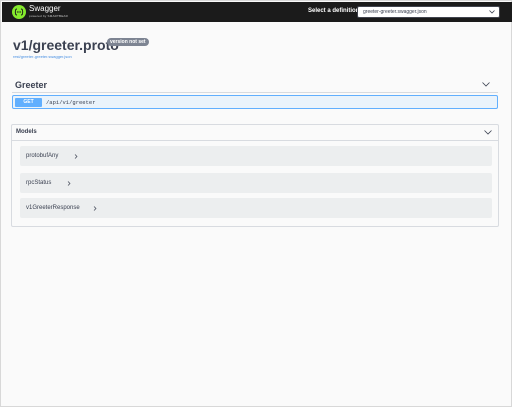 This screenshot has width=512, height=407. What do you see at coordinates (256, 156) in the screenshot?
I see `model-protobufany: protobufAny` at bounding box center [256, 156].